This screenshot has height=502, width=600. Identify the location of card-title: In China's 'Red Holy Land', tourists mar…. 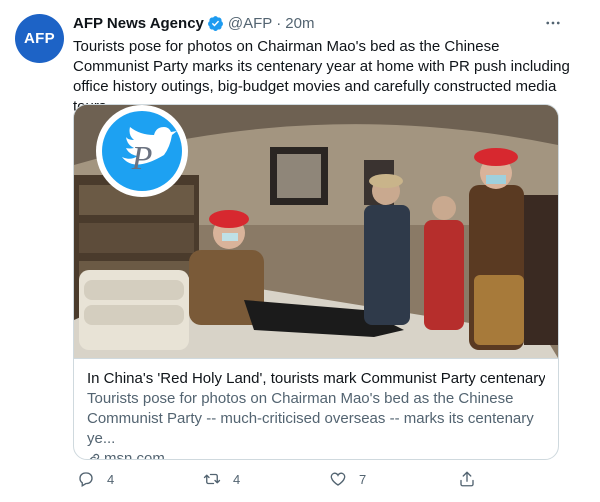
(316, 378).